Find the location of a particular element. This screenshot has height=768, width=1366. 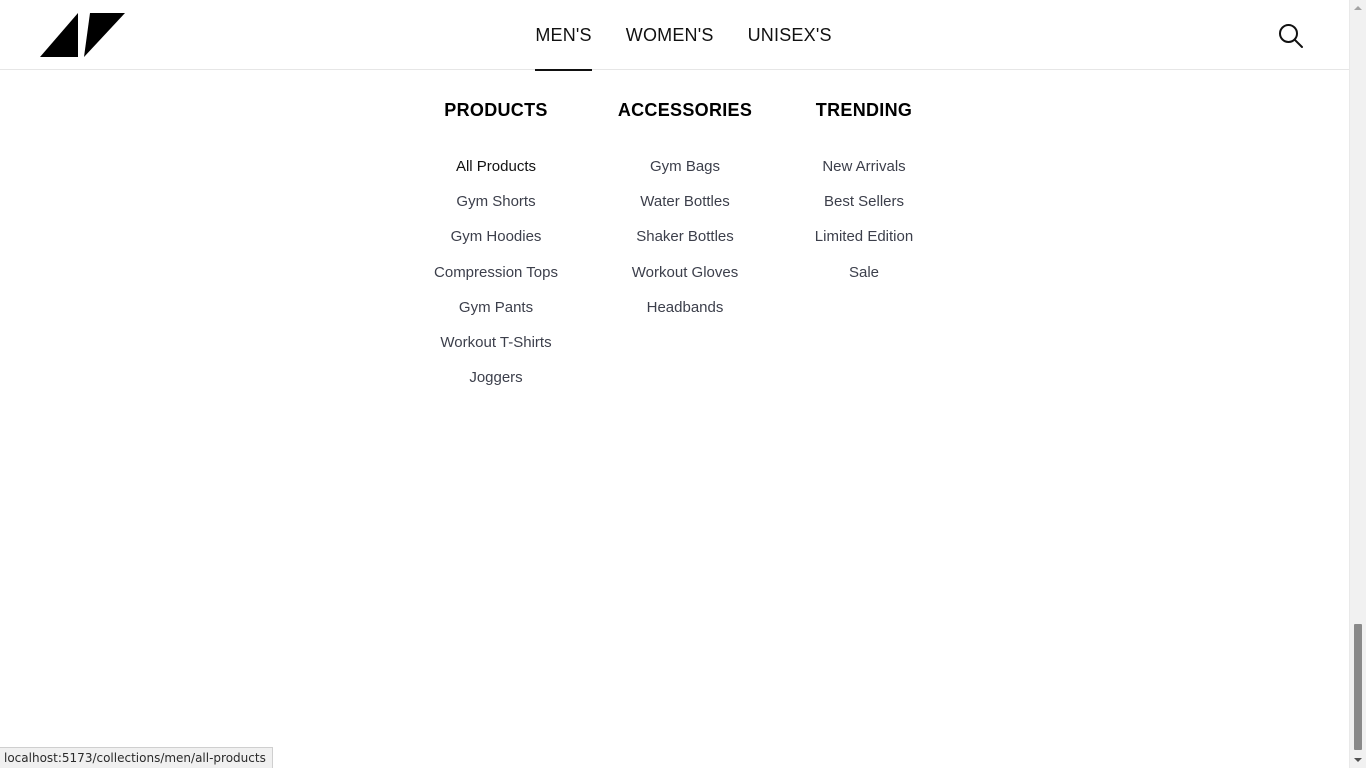

menu-link-limited-edition: Limited Edition is located at coordinates (864, 236).